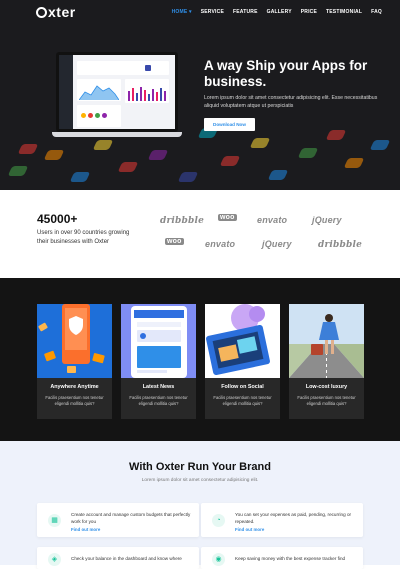 The image size is (400, 569). What do you see at coordinates (54, 559) in the screenshot?
I see `wallet-icon: ◈` at bounding box center [54, 559].